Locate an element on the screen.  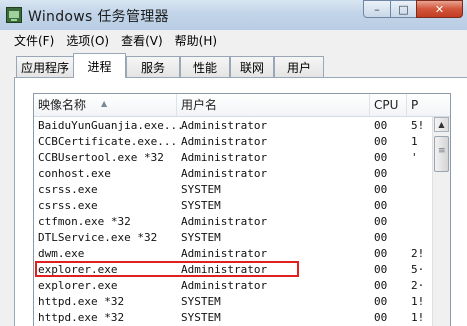
column-user-name: 用户名 is located at coordinates (273, 105).